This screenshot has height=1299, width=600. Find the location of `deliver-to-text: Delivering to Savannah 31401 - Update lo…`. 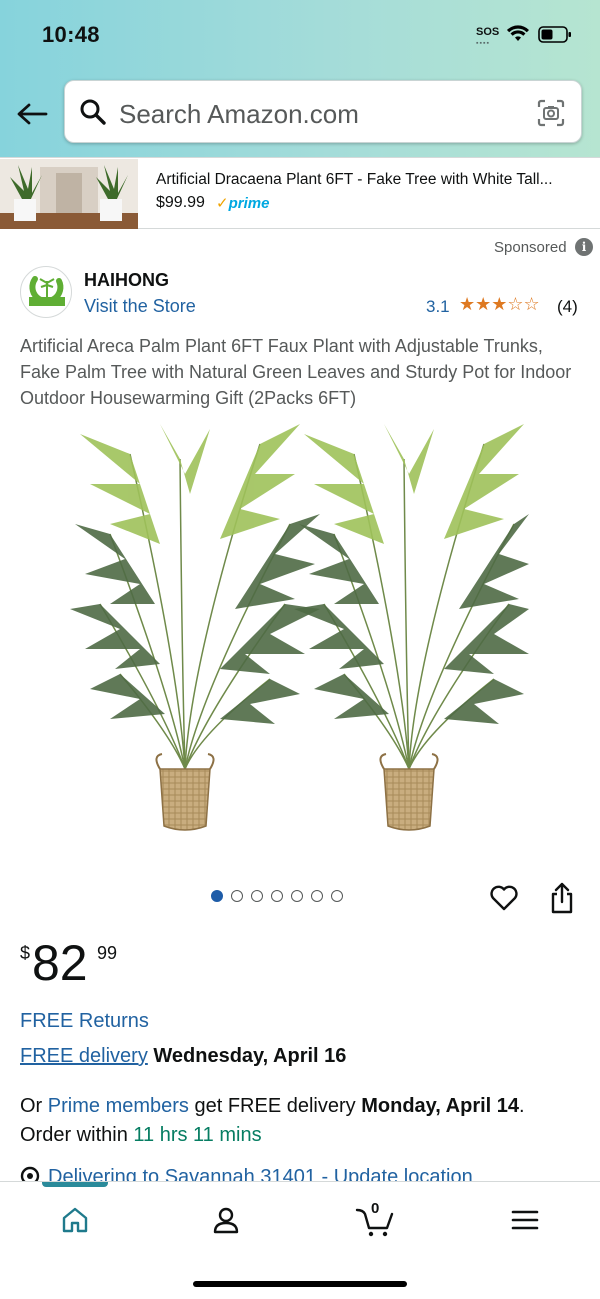

deliver-to-text: Delivering to Savannah 31401 - Update lo… is located at coordinates (260, 1174).